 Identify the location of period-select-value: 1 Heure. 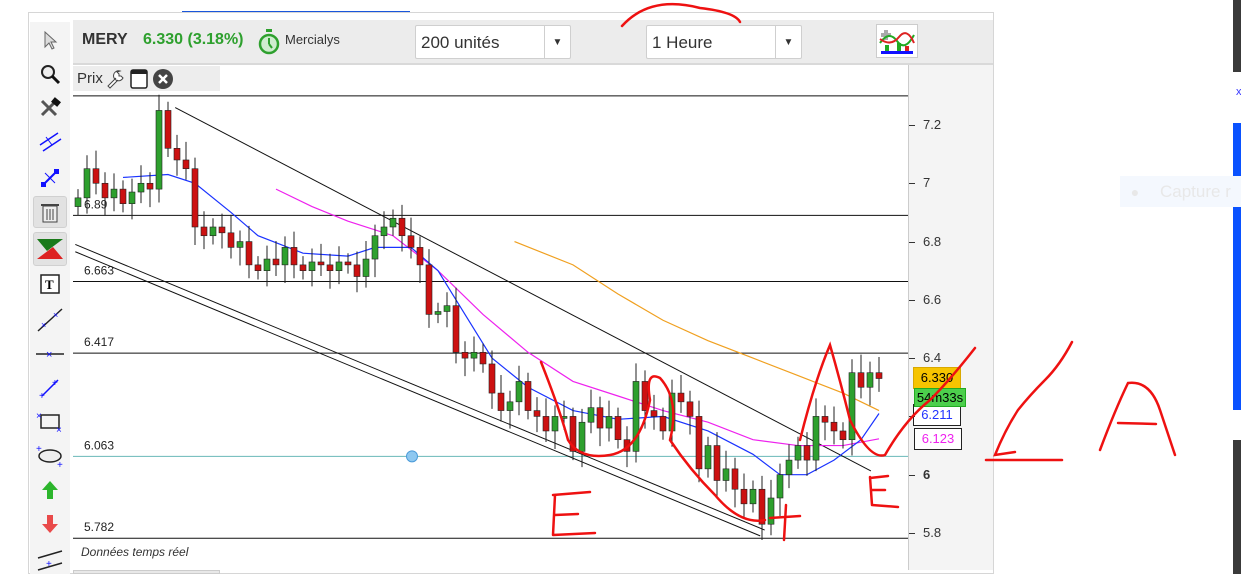
(682, 42).